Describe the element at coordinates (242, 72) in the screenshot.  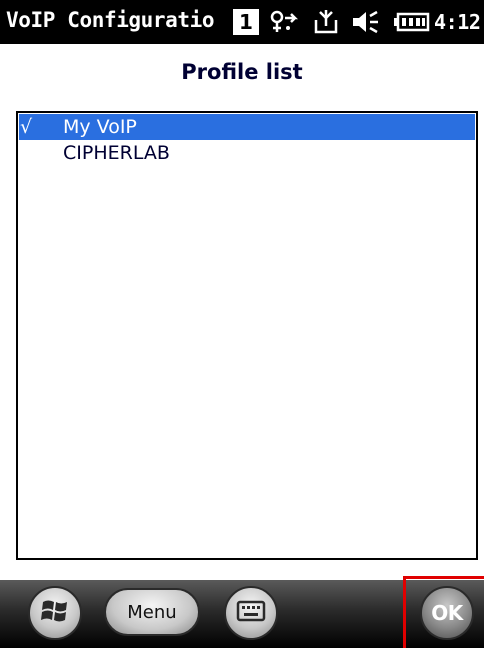
I see `page-title: Profile list` at that location.